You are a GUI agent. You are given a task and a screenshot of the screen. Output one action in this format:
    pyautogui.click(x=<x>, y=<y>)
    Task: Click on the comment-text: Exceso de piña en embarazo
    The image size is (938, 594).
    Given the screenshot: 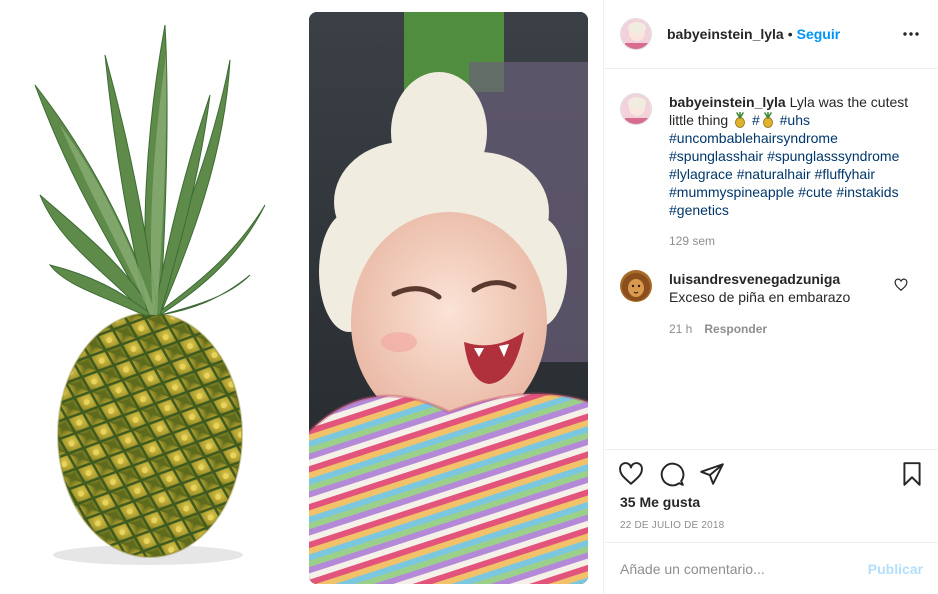 What is the action you would take?
    pyautogui.click(x=760, y=297)
    